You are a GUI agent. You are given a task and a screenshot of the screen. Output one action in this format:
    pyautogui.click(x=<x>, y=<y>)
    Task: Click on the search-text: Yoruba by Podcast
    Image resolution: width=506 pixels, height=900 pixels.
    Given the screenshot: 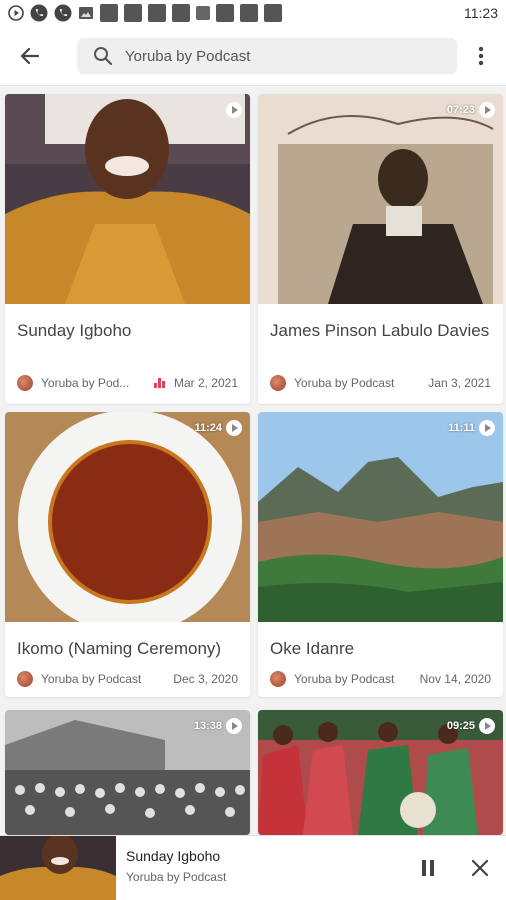 What is the action you would take?
    pyautogui.click(x=188, y=56)
    